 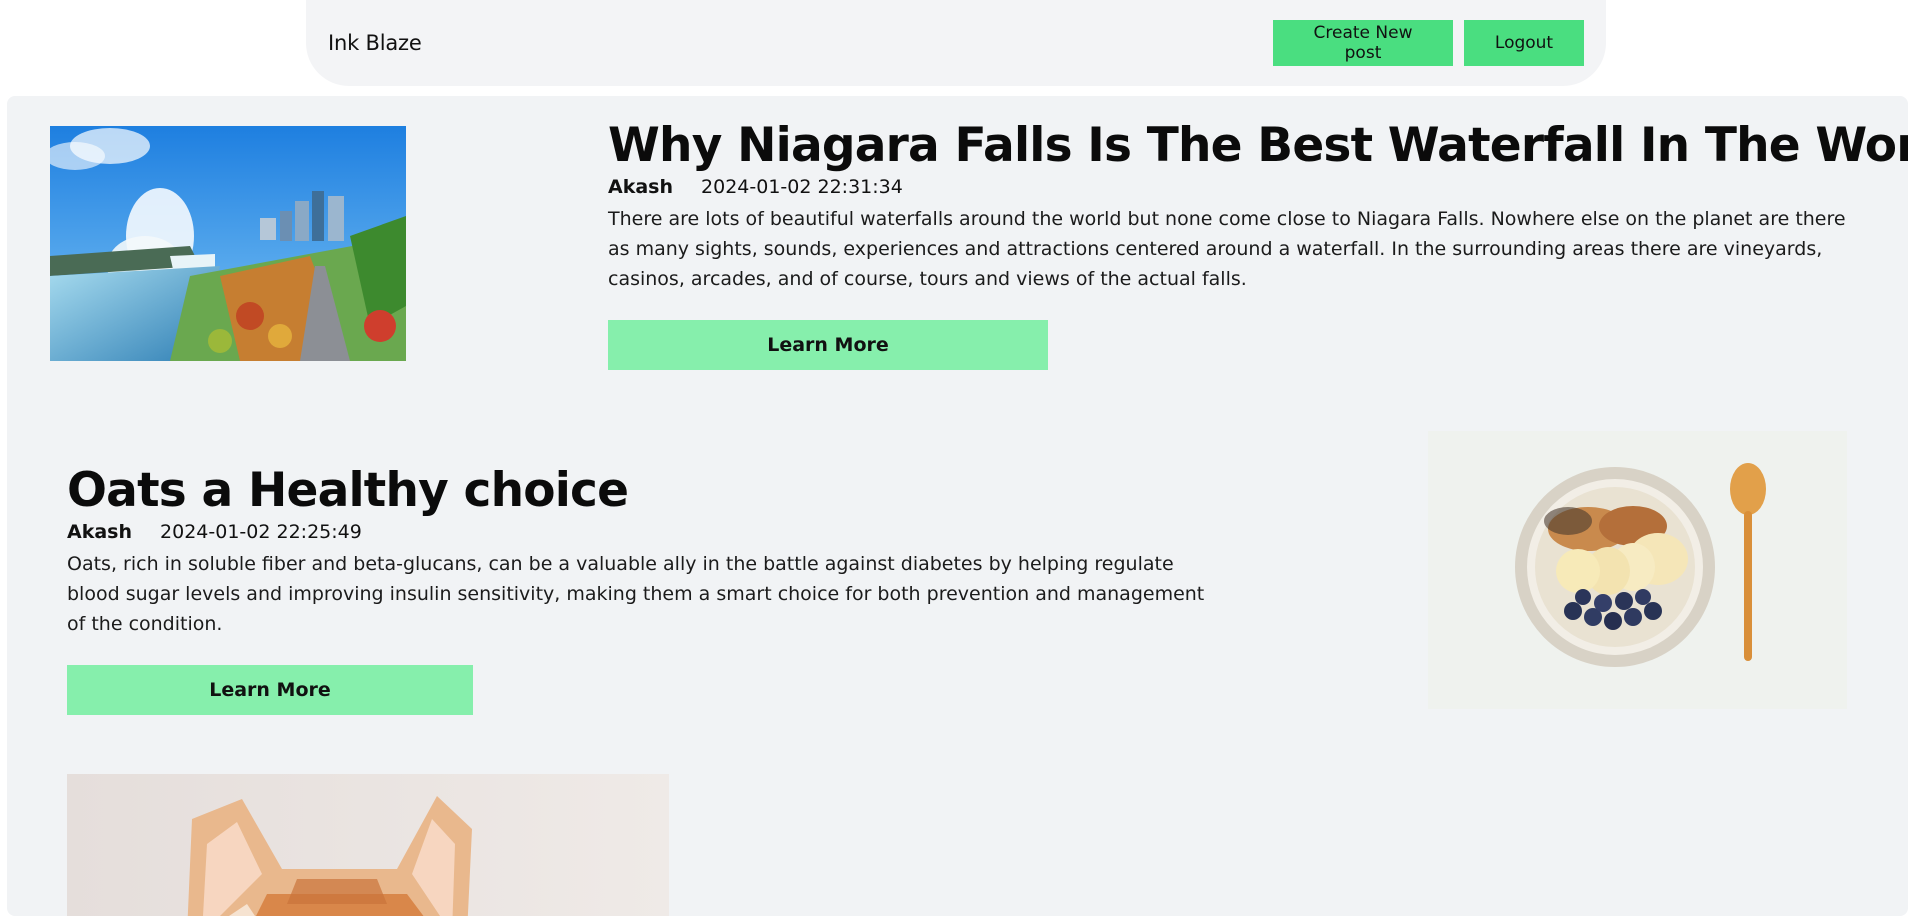 I want to click on post-image-oats, so click(x=1637, y=570).